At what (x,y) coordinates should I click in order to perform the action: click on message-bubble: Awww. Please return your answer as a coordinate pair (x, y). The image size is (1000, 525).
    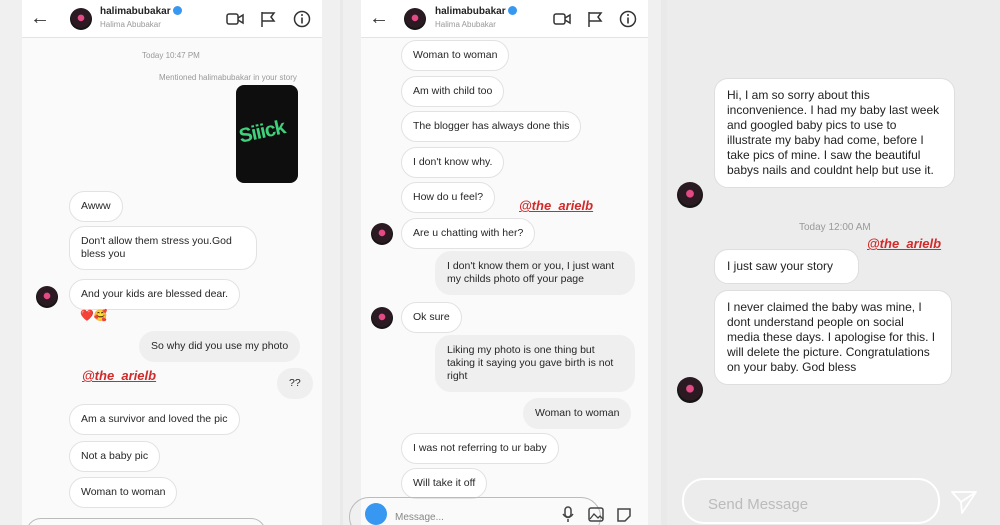
    Looking at the image, I should click on (96, 206).